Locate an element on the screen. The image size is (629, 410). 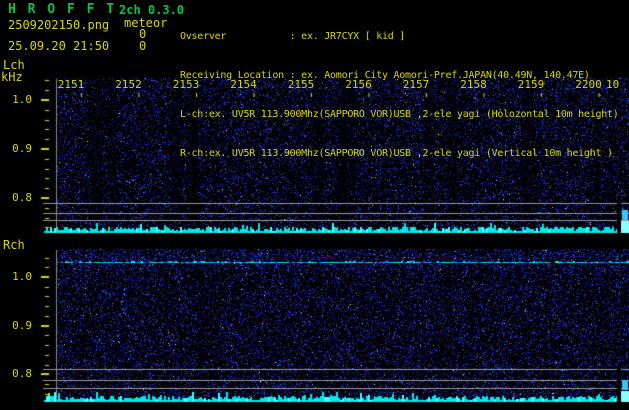
time-tick-label-partial: 10 is located at coordinates (613, 84).